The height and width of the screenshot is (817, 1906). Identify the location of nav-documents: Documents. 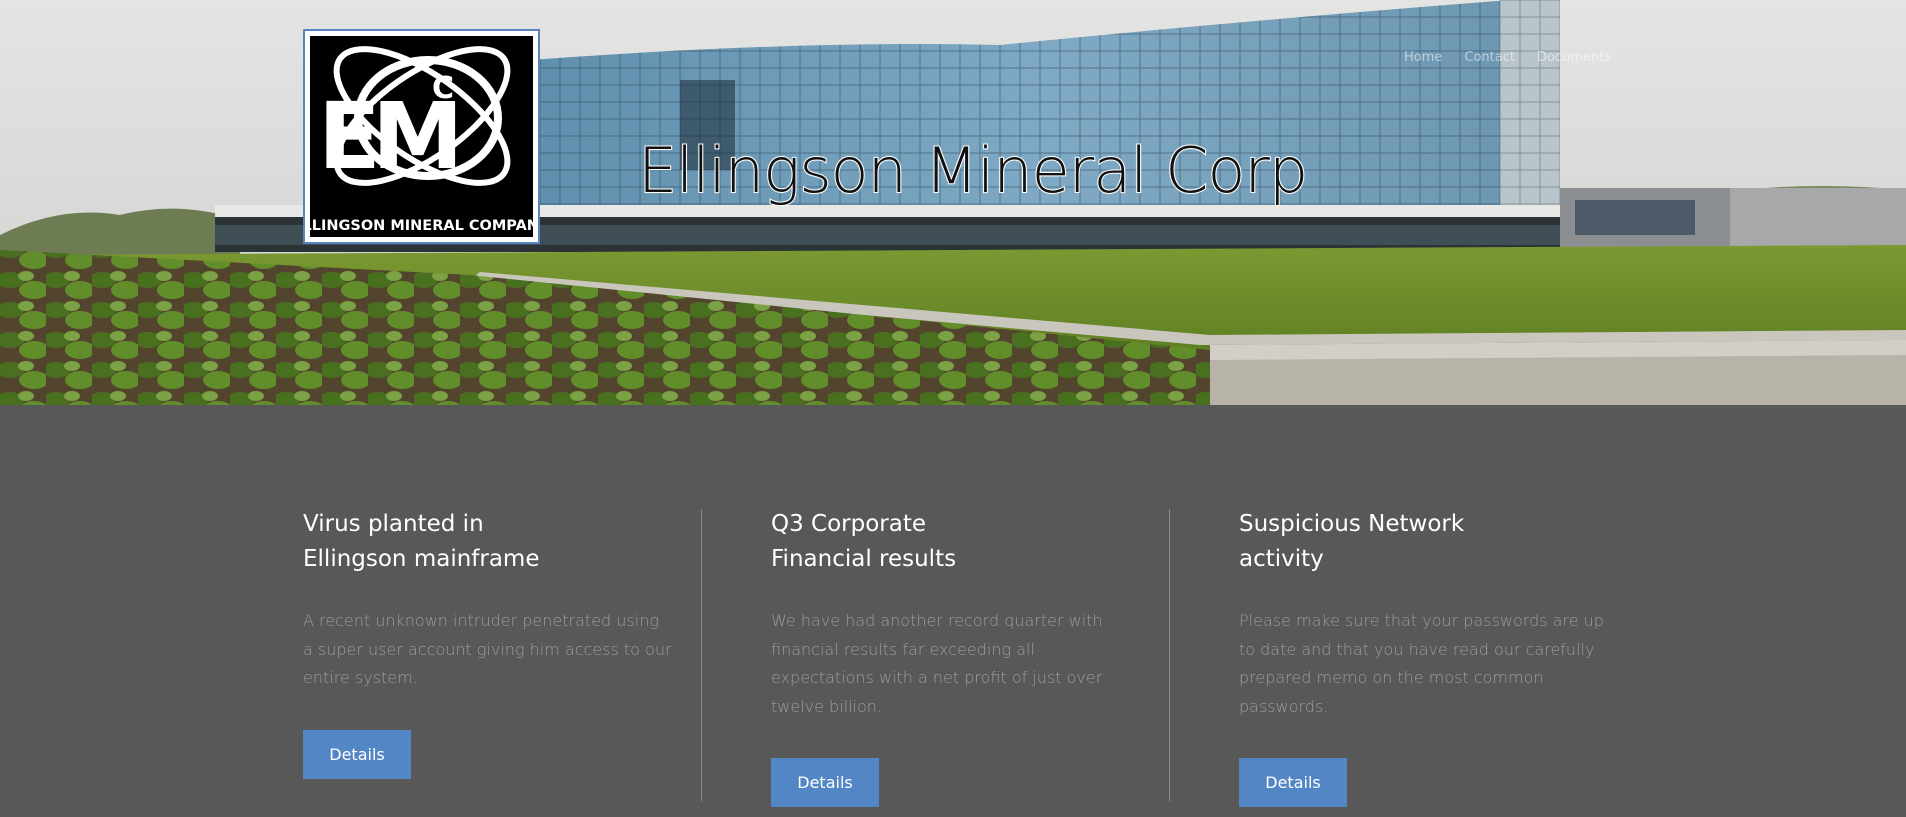
(1574, 57).